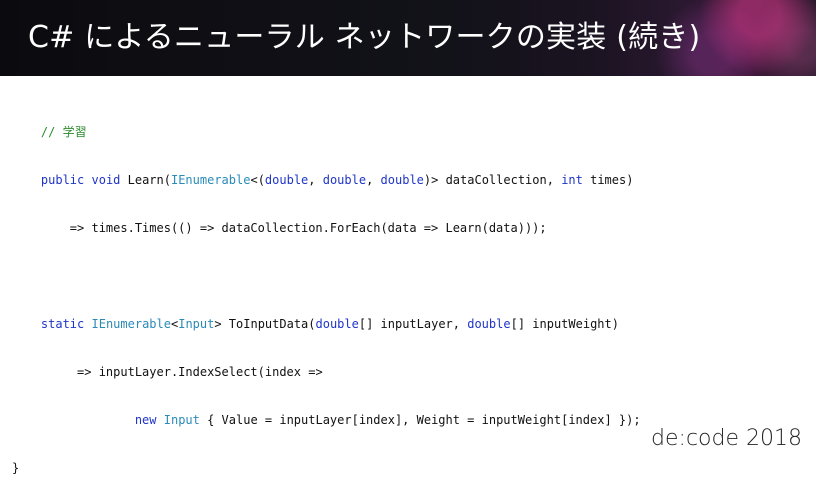 This screenshot has height=492, width=816. What do you see at coordinates (62, 180) in the screenshot?
I see `keyword-public: public` at bounding box center [62, 180].